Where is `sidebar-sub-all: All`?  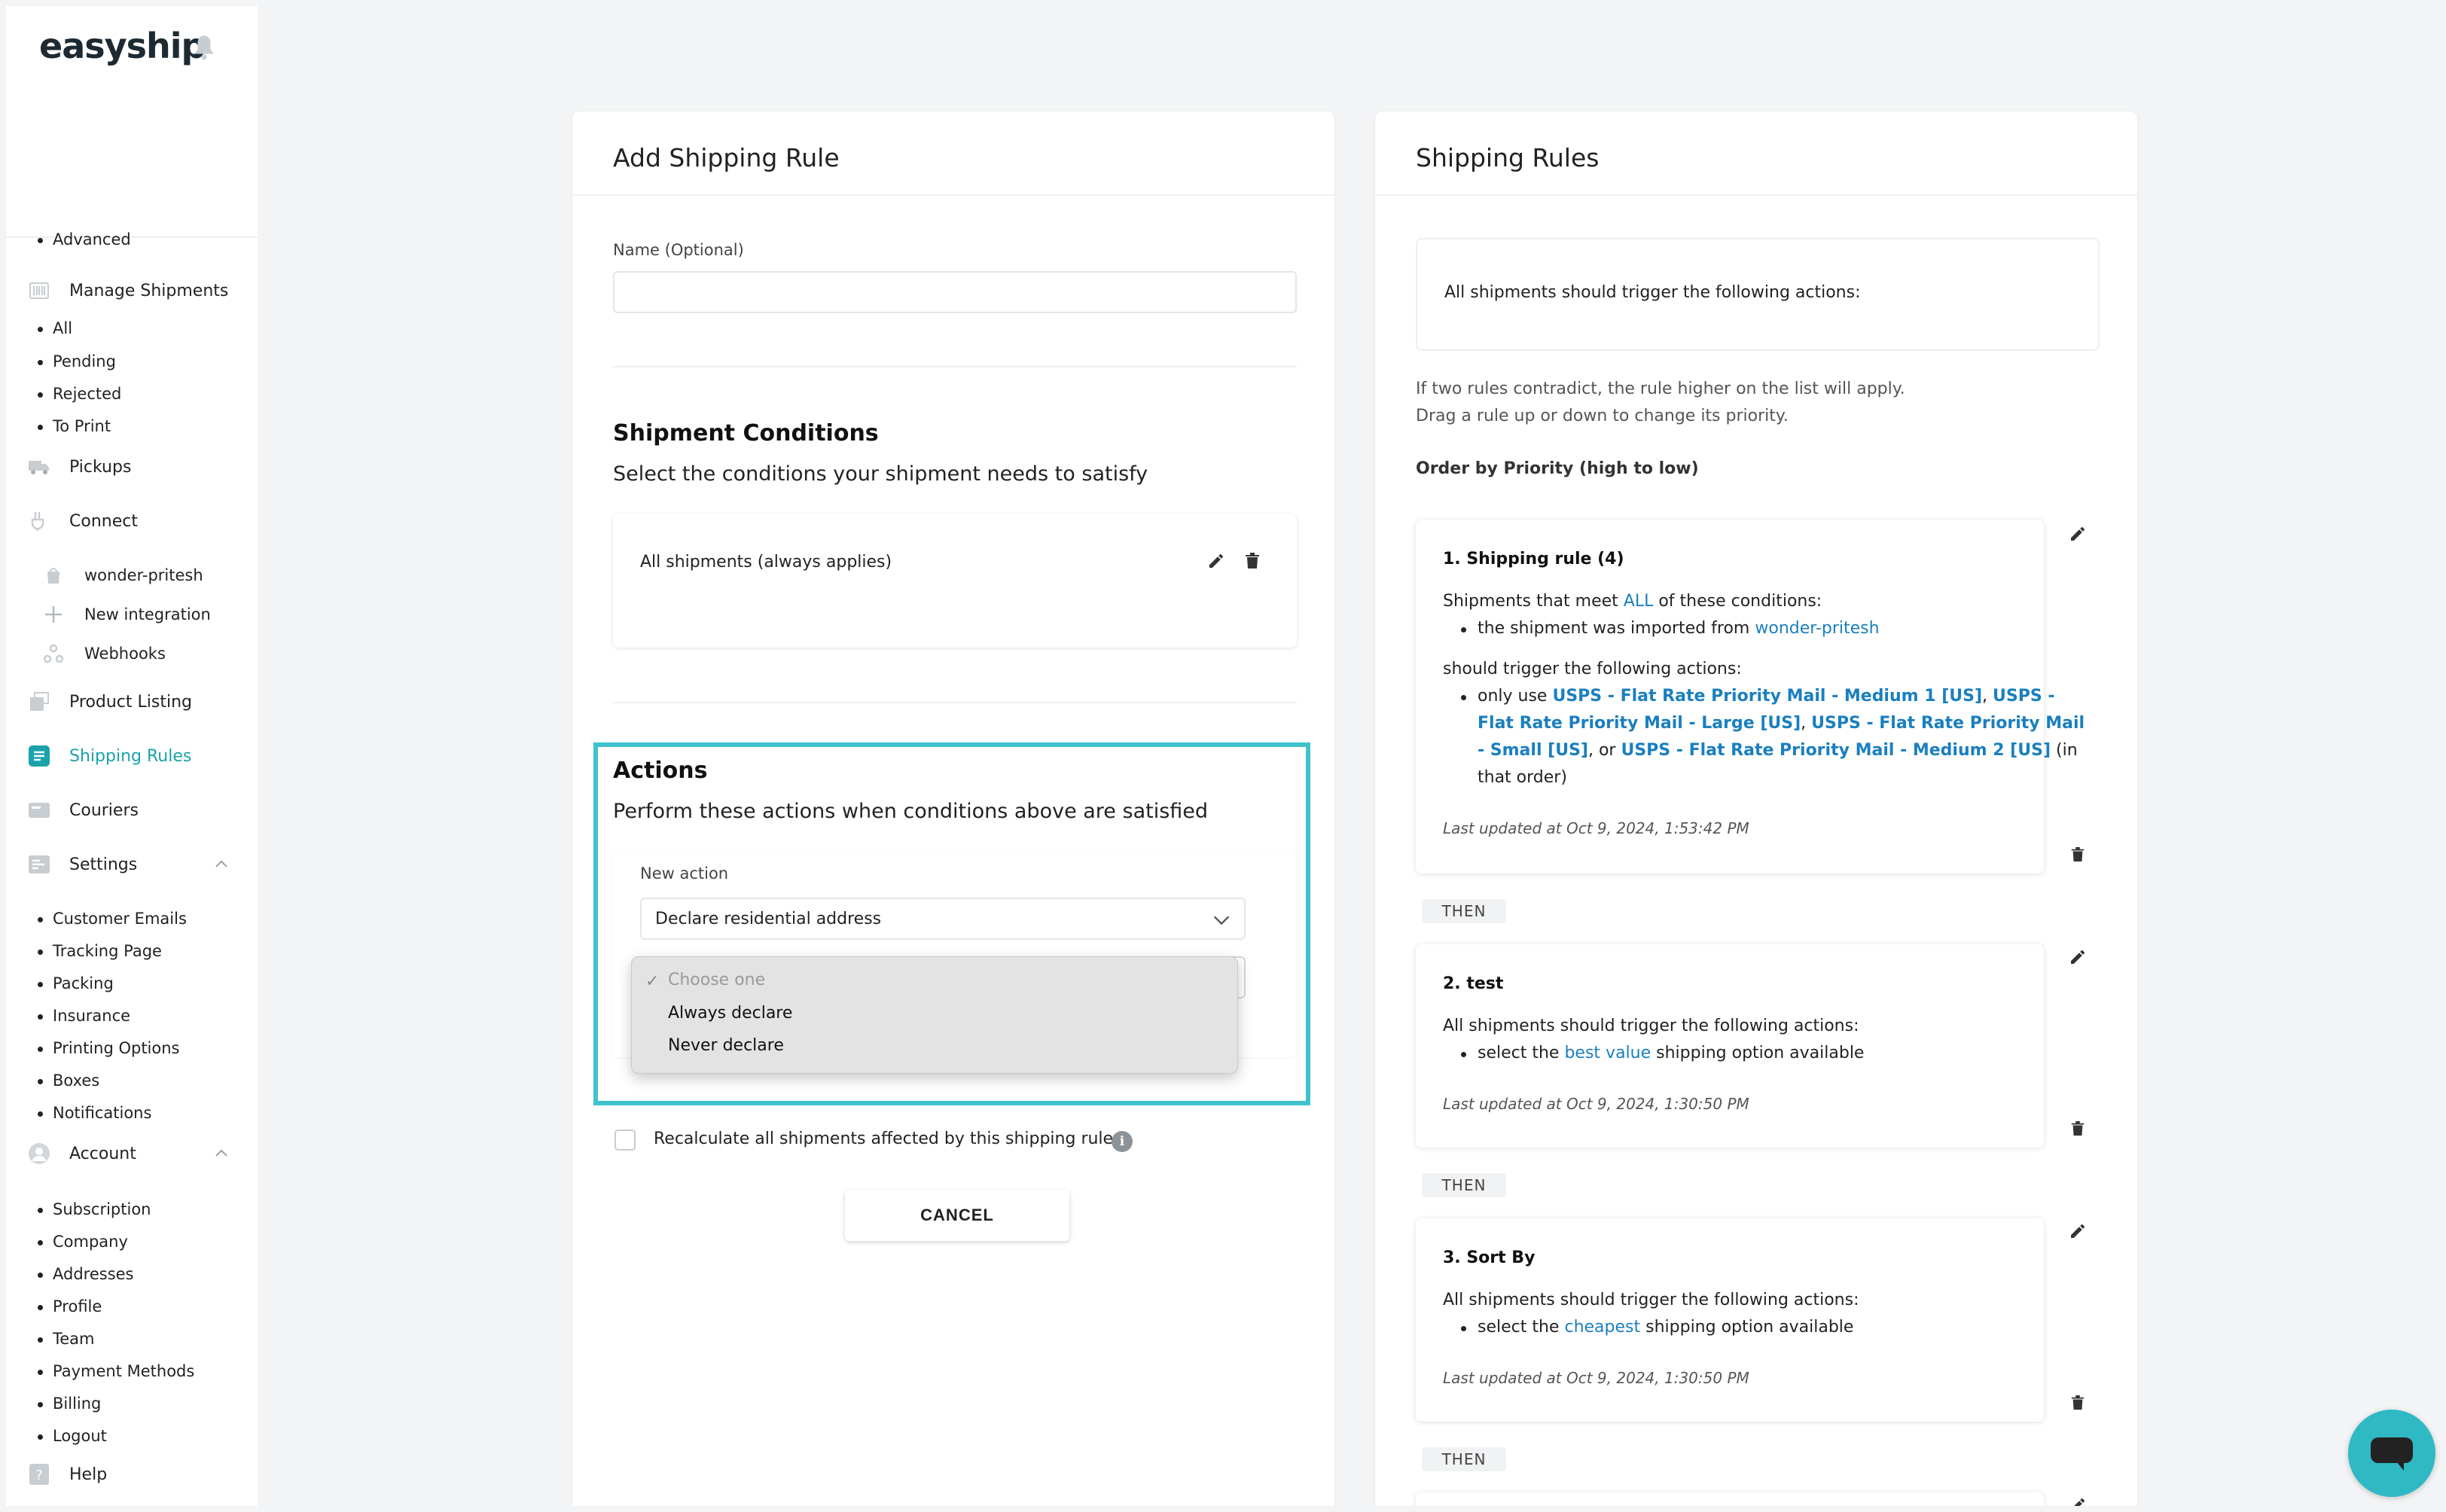 sidebar-sub-all: All is located at coordinates (55, 328).